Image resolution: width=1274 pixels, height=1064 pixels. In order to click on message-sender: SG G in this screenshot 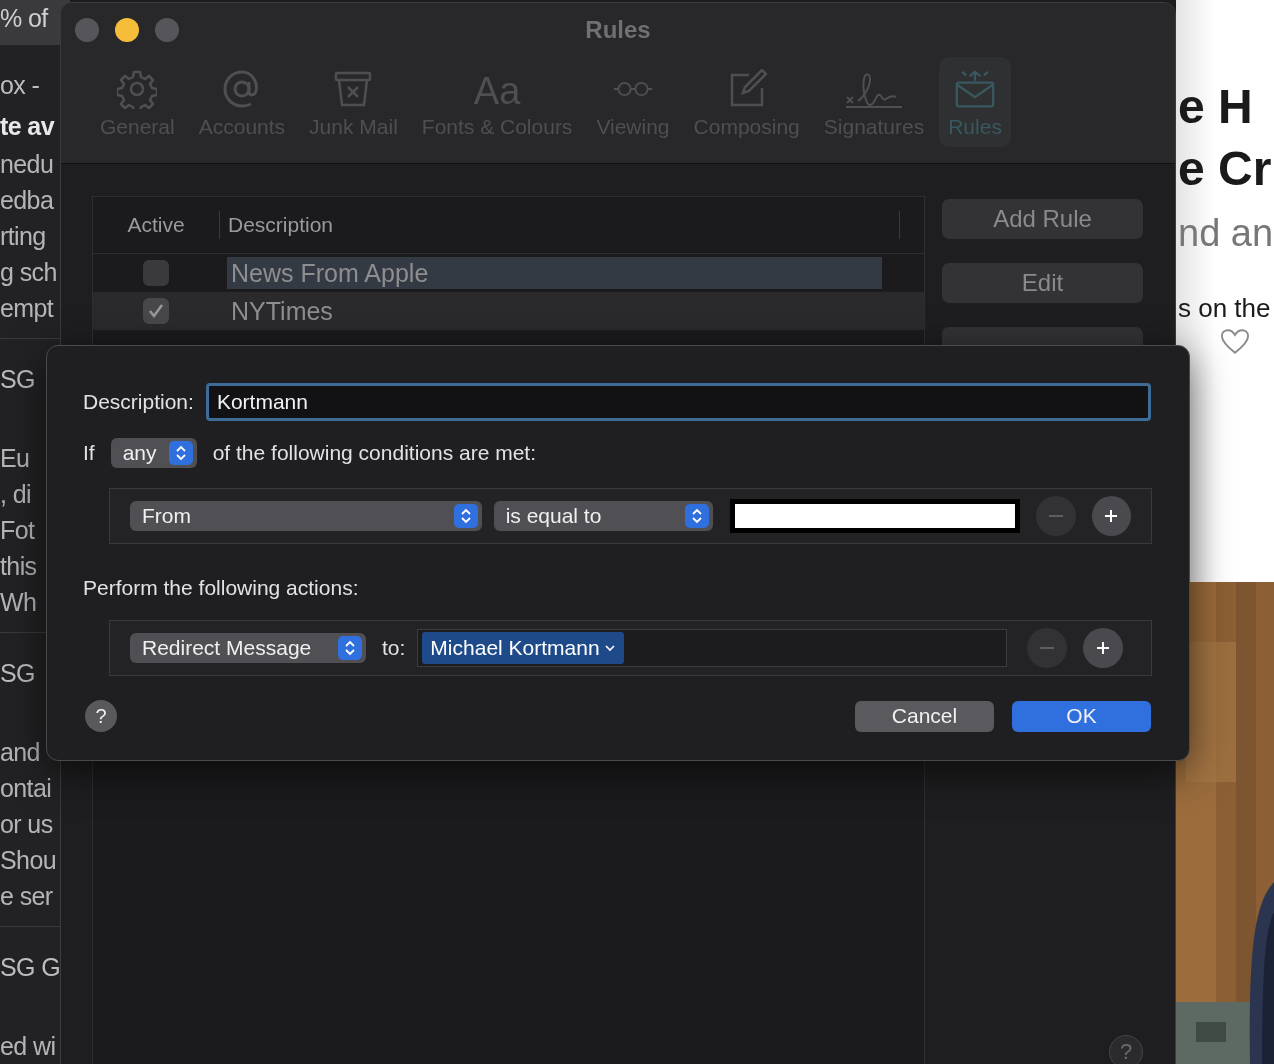, I will do `click(31, 967)`.